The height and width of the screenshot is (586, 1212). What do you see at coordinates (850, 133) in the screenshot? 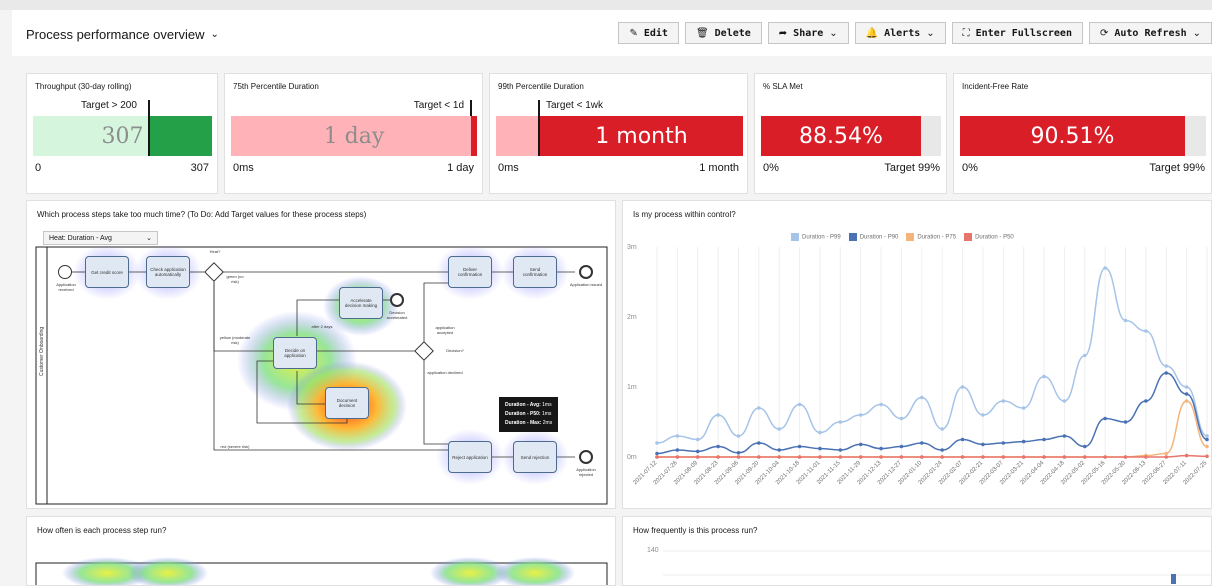
I see `kpi-sla-met: % SLA Met 88.54% 0% Target 99%` at bounding box center [850, 133].